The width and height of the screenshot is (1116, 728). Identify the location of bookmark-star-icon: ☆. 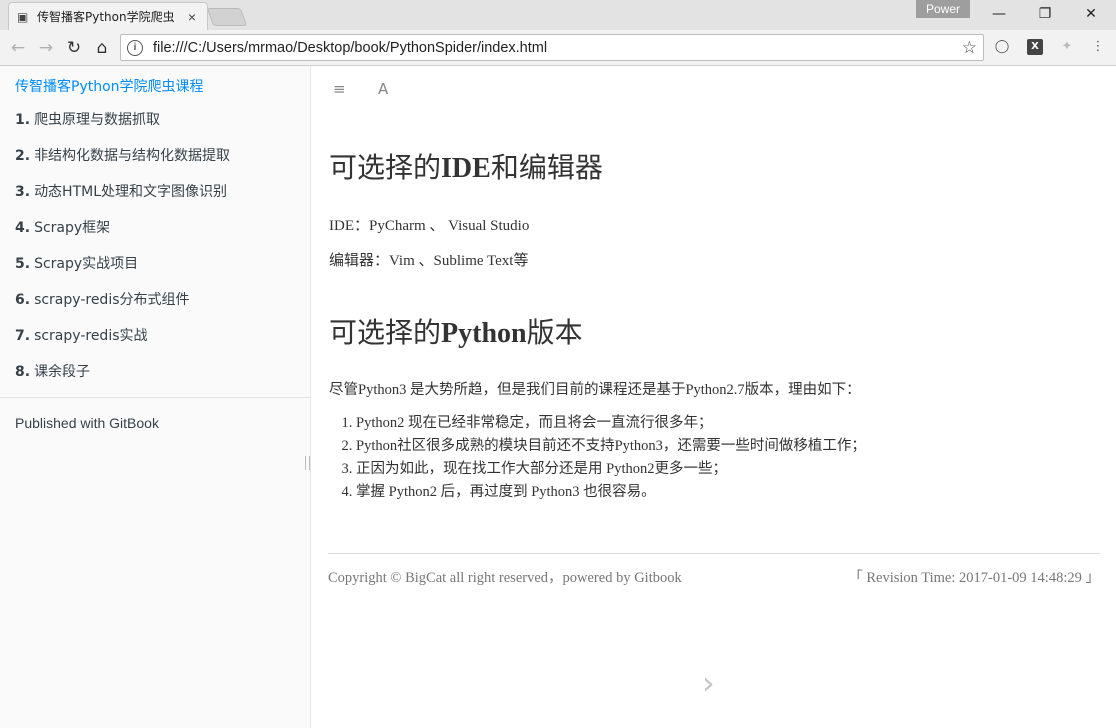
(969, 48).